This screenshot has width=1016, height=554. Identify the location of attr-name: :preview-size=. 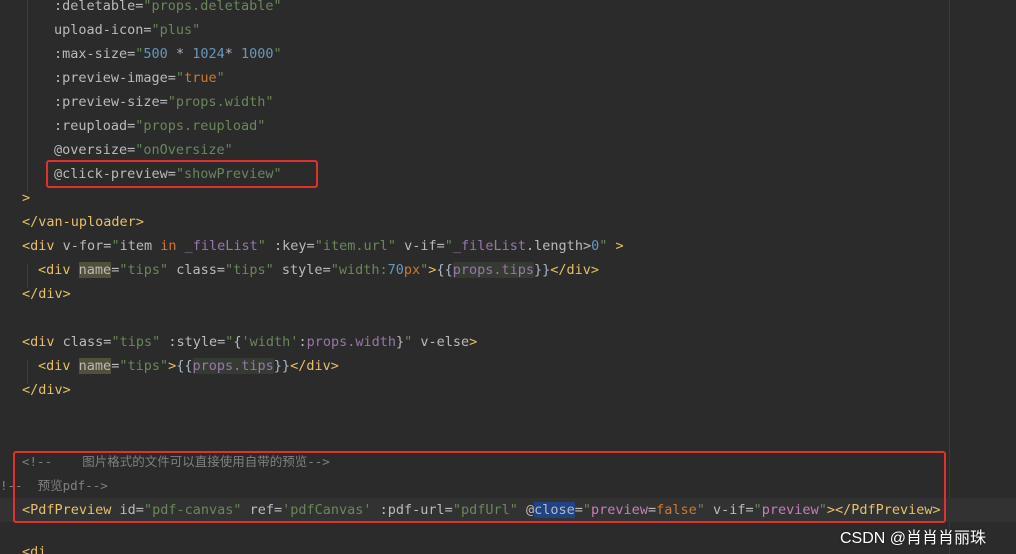
(111, 102).